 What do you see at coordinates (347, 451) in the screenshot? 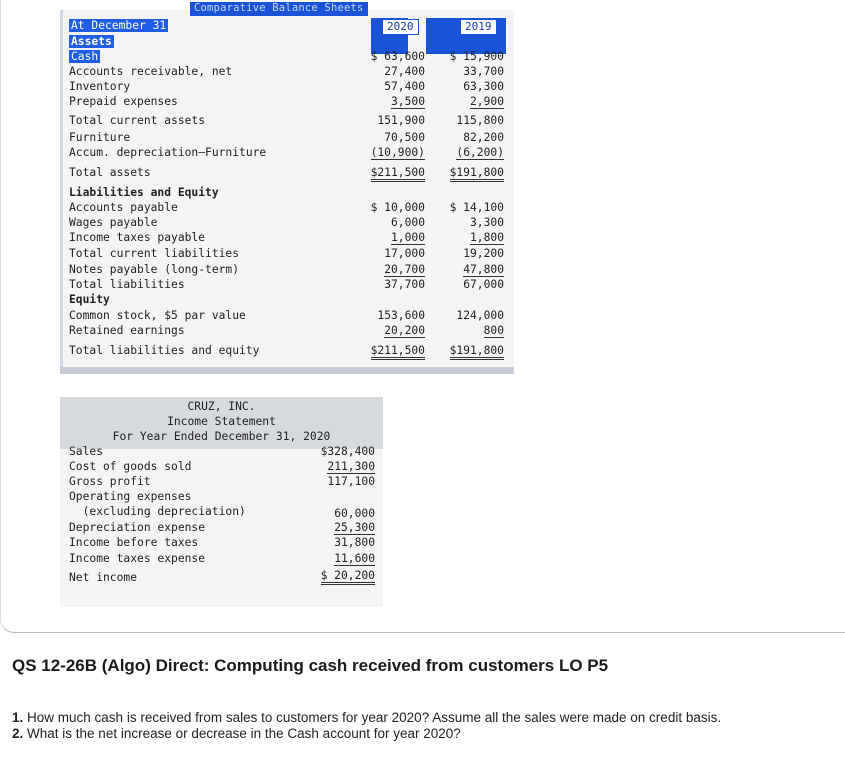
I see `row-value: $328,400` at bounding box center [347, 451].